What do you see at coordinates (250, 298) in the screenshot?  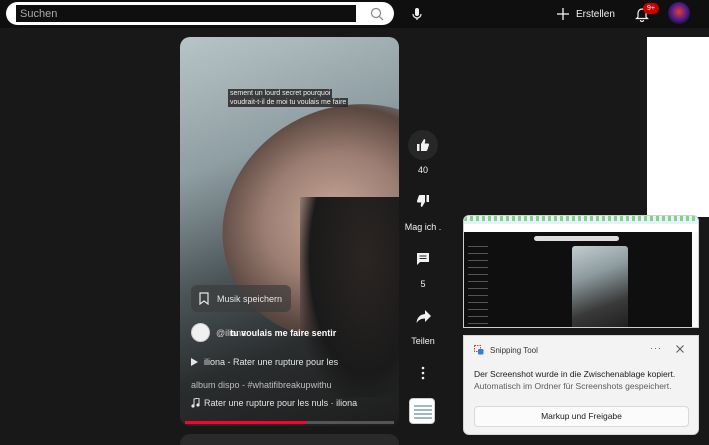 I see `save-music-label: Musik speichern` at bounding box center [250, 298].